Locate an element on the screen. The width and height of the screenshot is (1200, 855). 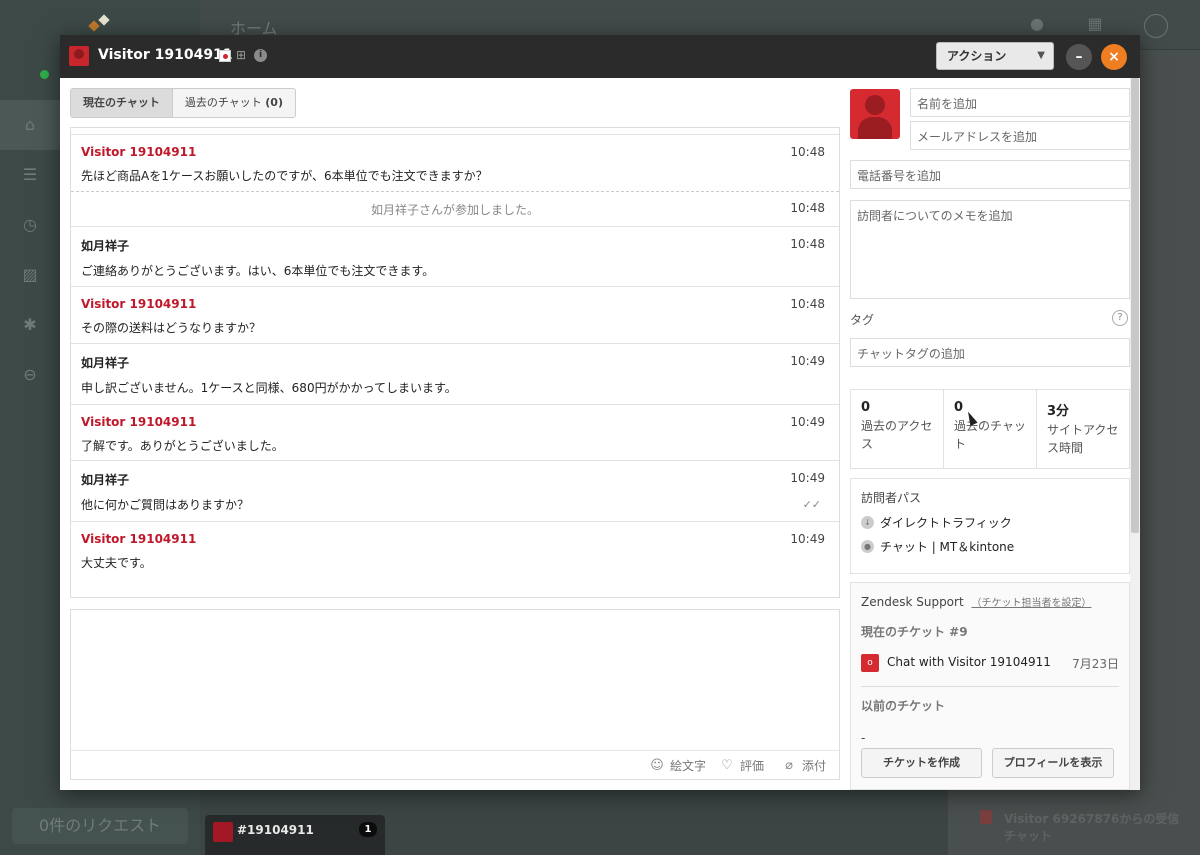
smiley-icon: ☺ is located at coordinates (657, 765).